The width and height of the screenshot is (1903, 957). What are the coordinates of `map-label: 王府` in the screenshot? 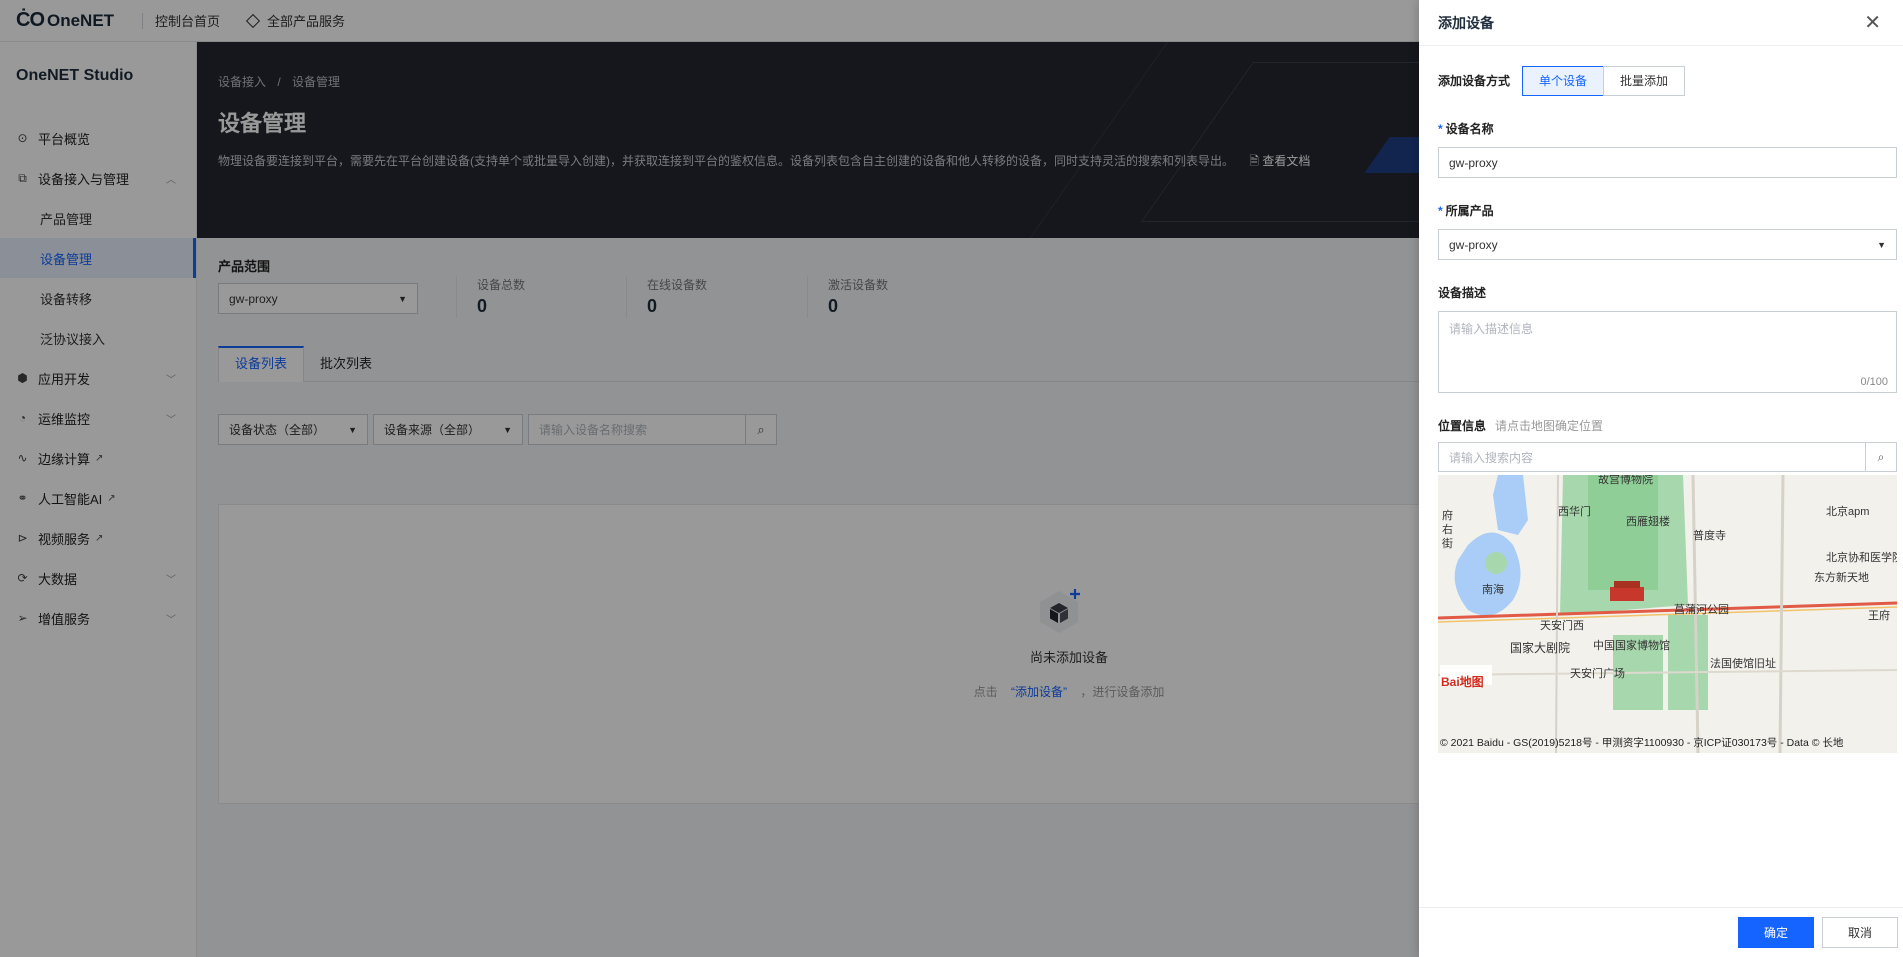 It's located at (1879, 616).